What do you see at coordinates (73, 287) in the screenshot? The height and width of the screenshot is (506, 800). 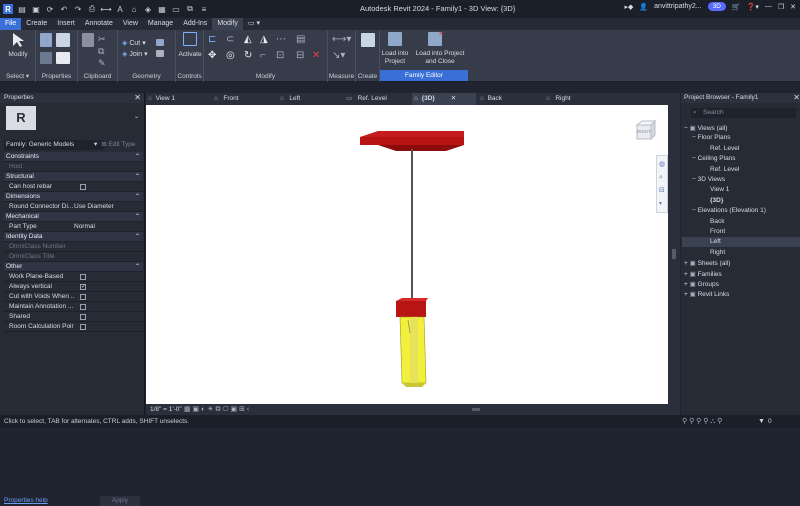 I see `property-row: Always vertical` at bounding box center [73, 287].